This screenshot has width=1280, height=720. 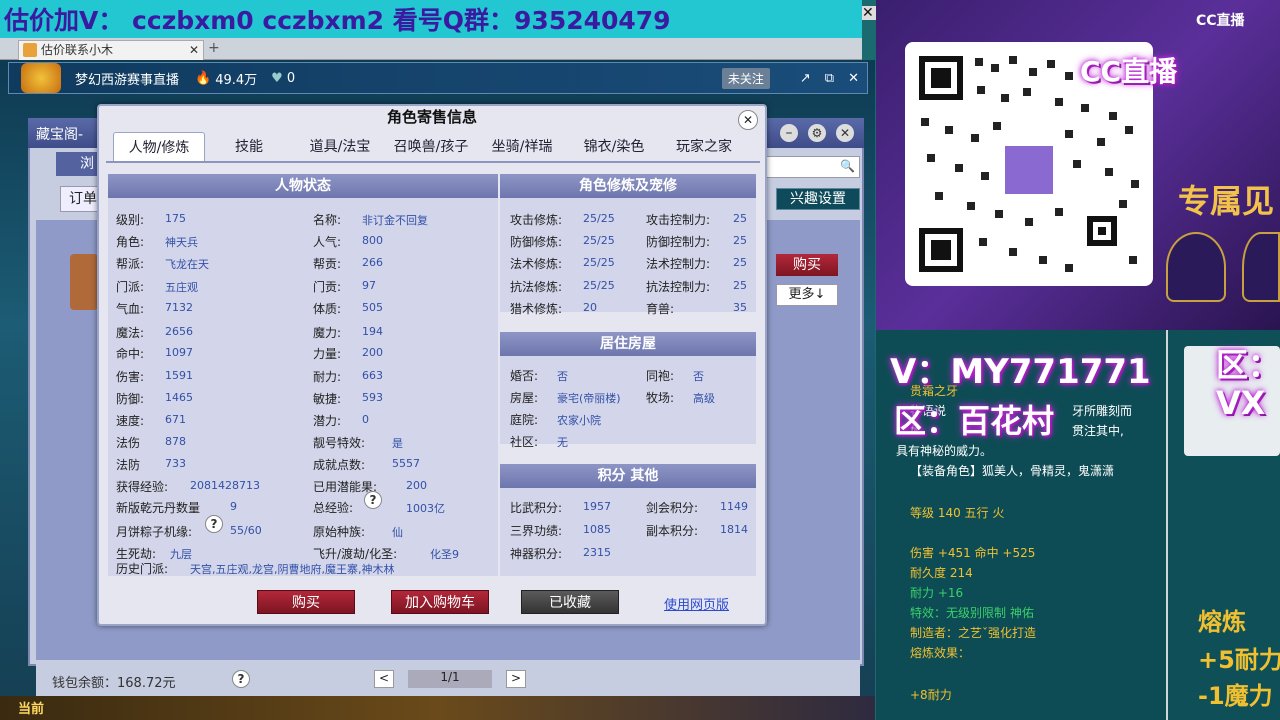 I want to click on follow-button: 未关注, so click(x=745, y=78).